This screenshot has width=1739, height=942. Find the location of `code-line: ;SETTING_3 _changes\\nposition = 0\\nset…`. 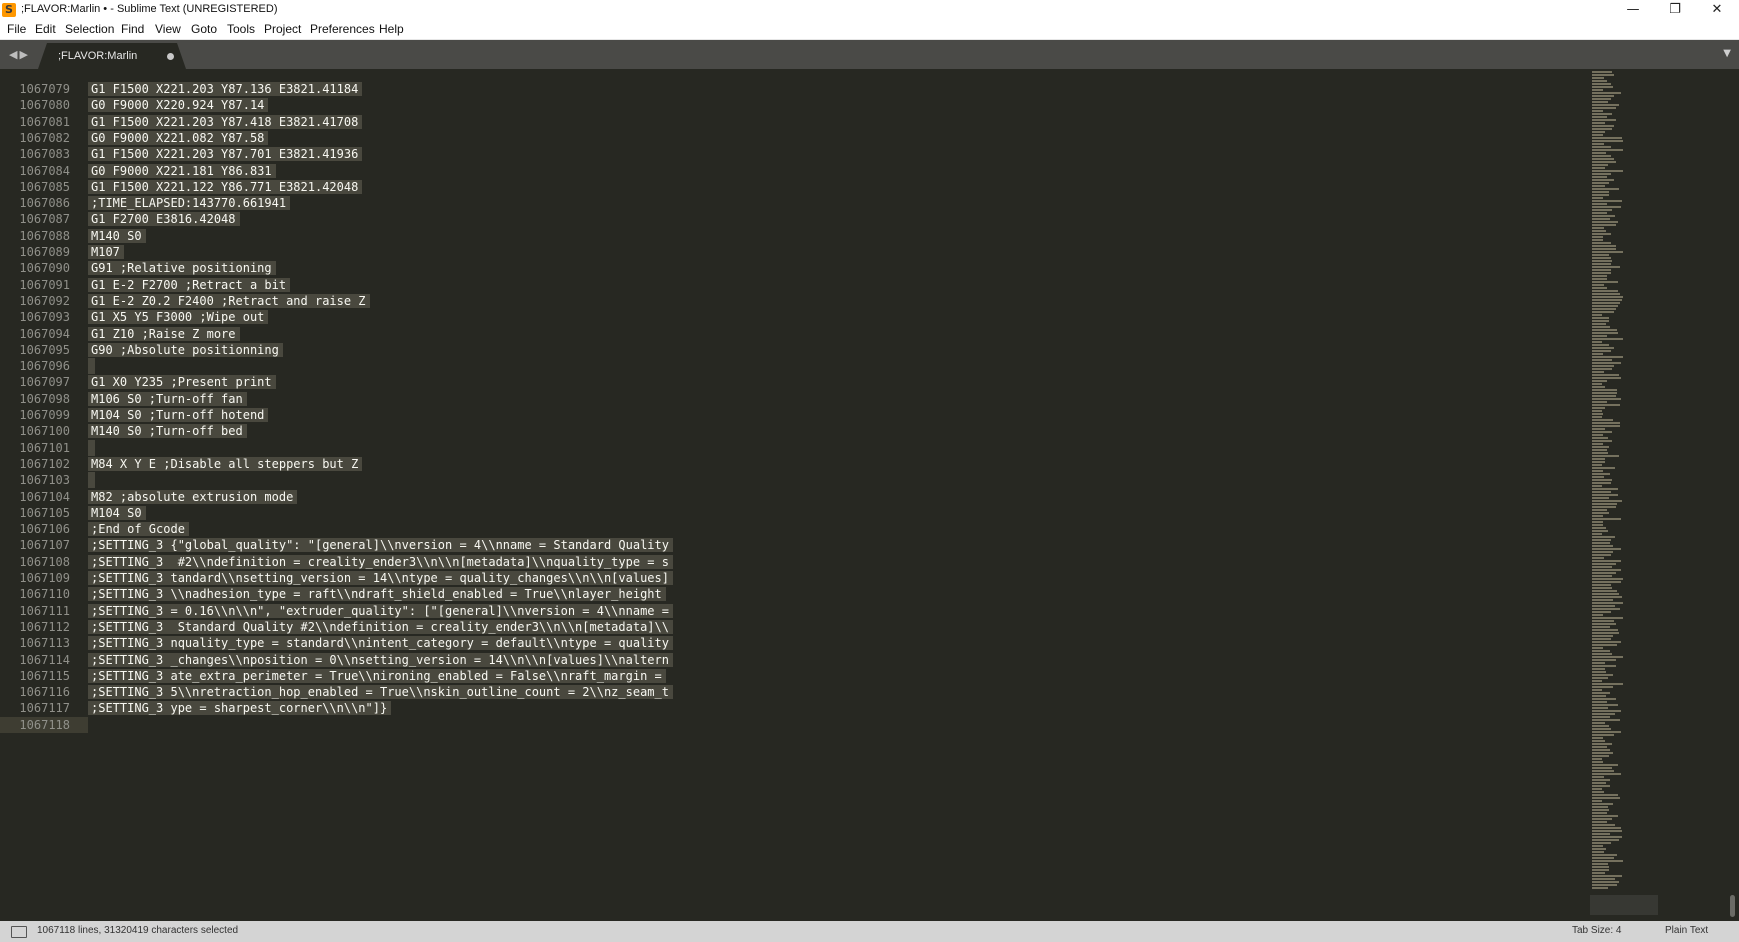

code-line: ;SETTING_3 _changes\\nposition = 0\\nset… is located at coordinates (380, 660).